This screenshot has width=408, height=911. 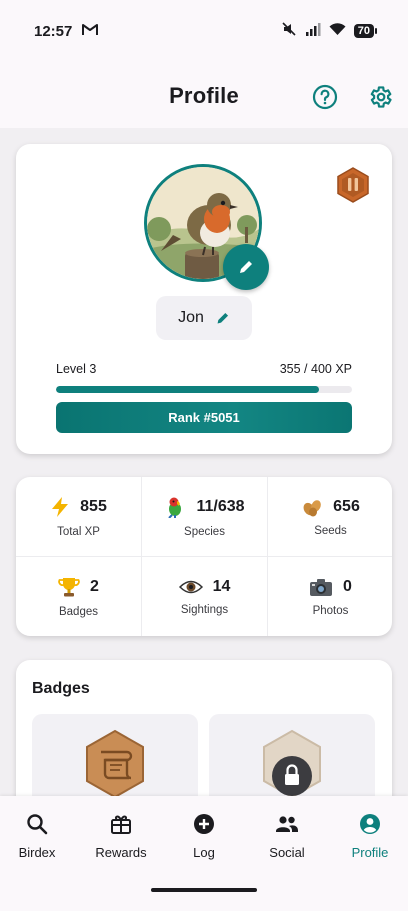 I want to click on rank-button: Rank #5051, so click(x=204, y=417).